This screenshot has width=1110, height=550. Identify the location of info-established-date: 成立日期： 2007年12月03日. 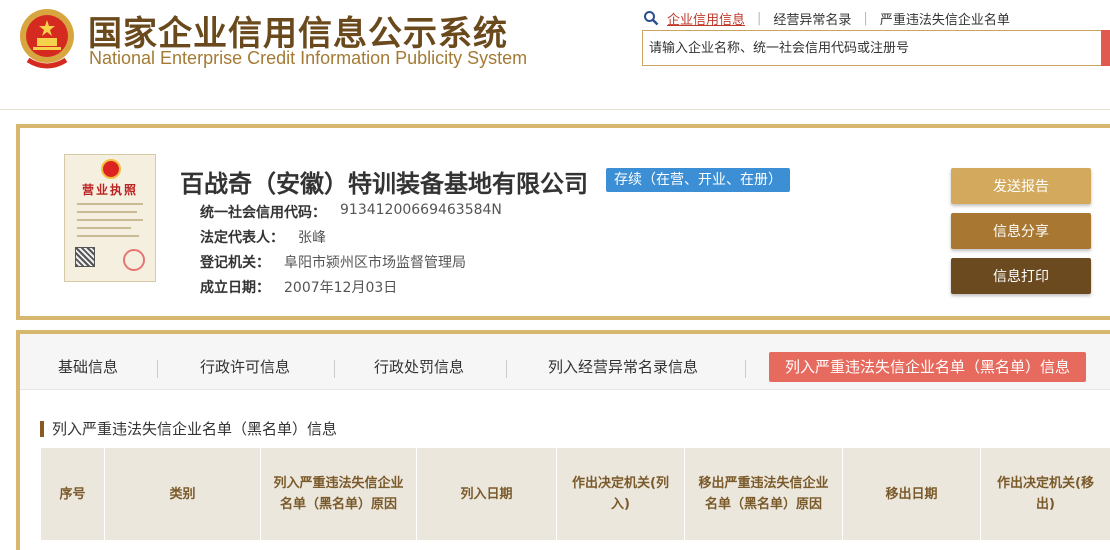
(298, 287).